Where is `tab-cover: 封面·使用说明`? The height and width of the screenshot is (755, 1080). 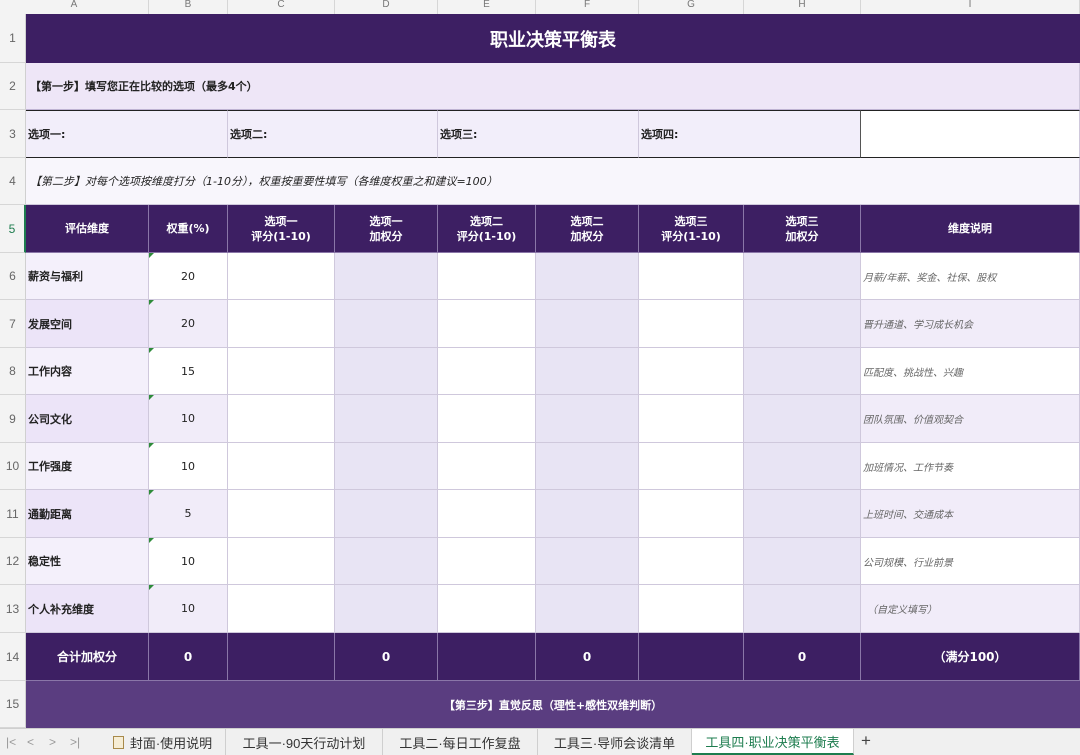
tab-cover: 封面·使用说明 is located at coordinates (163, 742).